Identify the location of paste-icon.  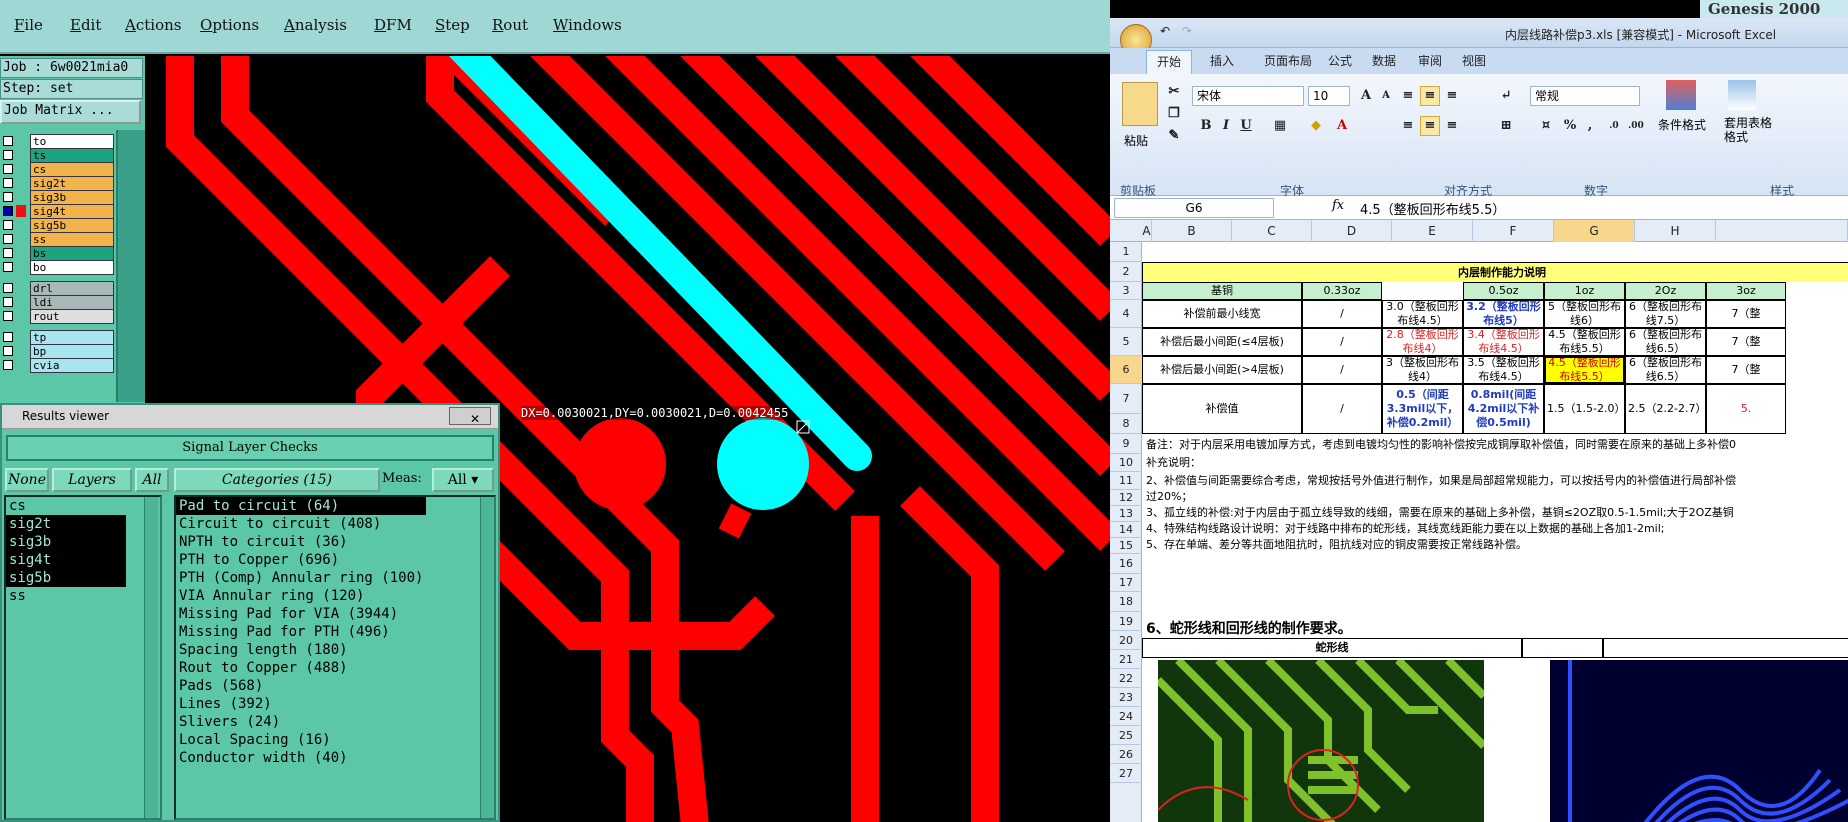
(1140, 104).